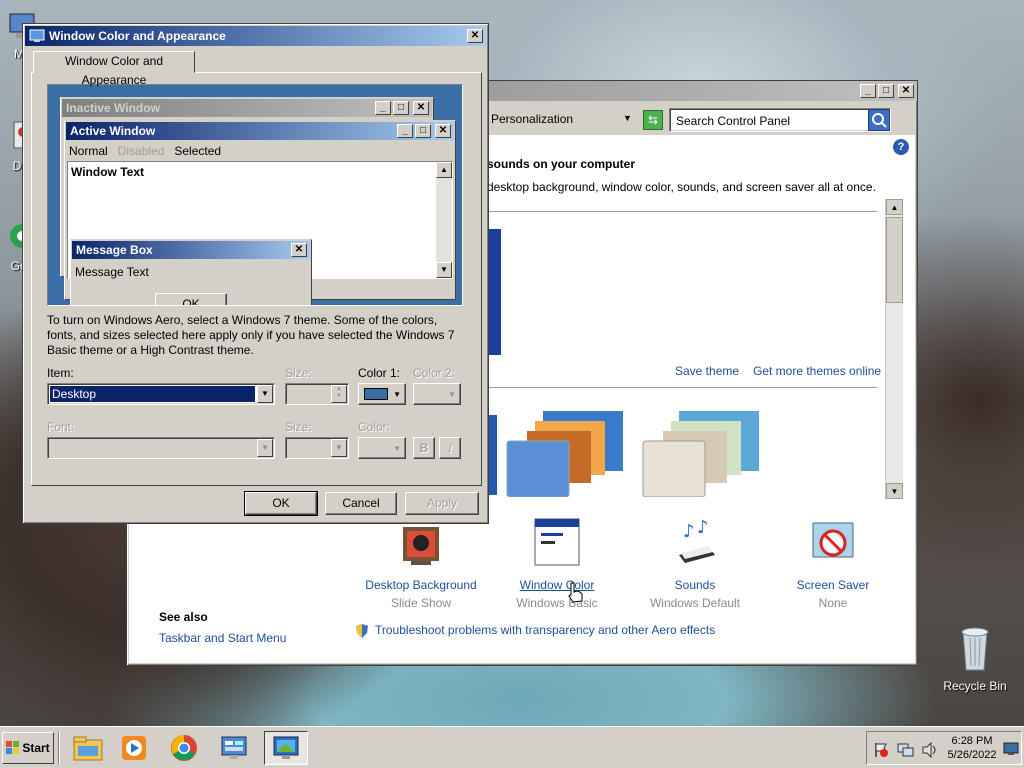 The width and height of the screenshot is (1024, 768). What do you see at coordinates (894, 349) in the screenshot?
I see `theme-scrollbar: ▲ ▼` at bounding box center [894, 349].